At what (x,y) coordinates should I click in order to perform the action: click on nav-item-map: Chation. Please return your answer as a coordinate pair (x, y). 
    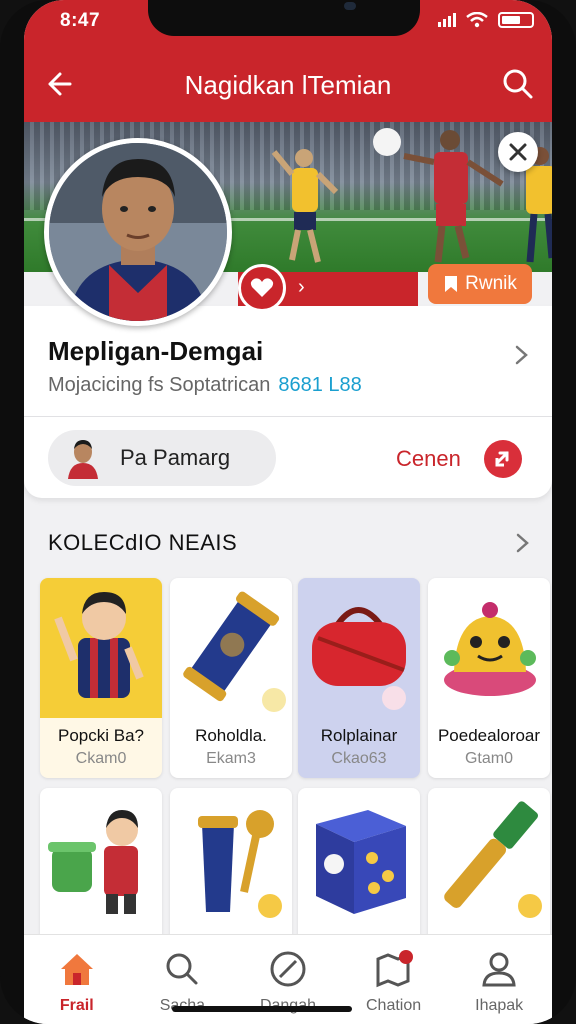
    Looking at the image, I should click on (394, 979).